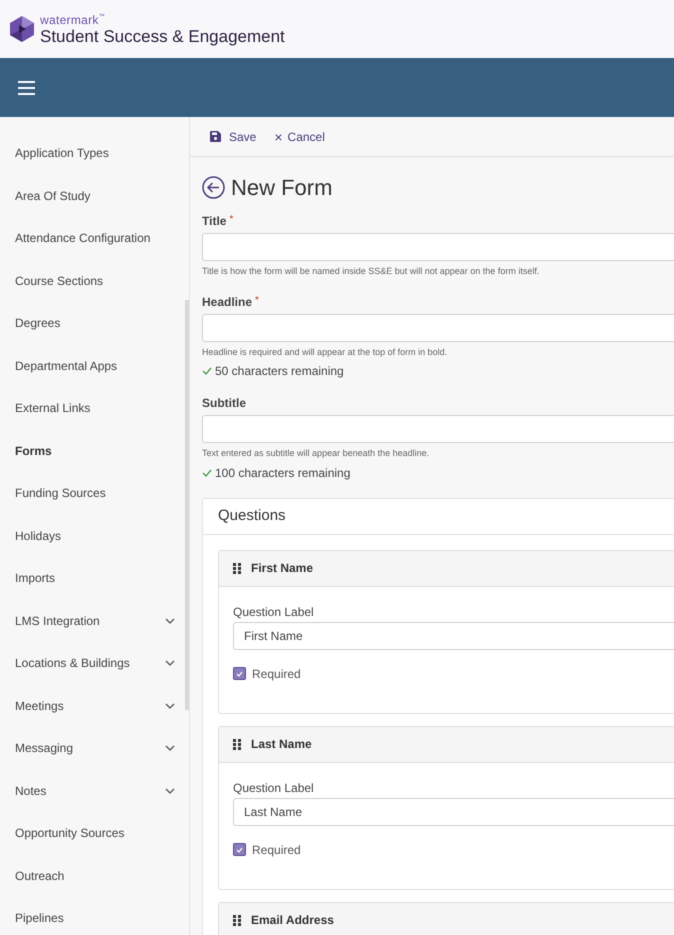 Image resolution: width=674 pixels, height=935 pixels. Describe the element at coordinates (94, 153) in the screenshot. I see `sidebar-item: Application Types` at that location.